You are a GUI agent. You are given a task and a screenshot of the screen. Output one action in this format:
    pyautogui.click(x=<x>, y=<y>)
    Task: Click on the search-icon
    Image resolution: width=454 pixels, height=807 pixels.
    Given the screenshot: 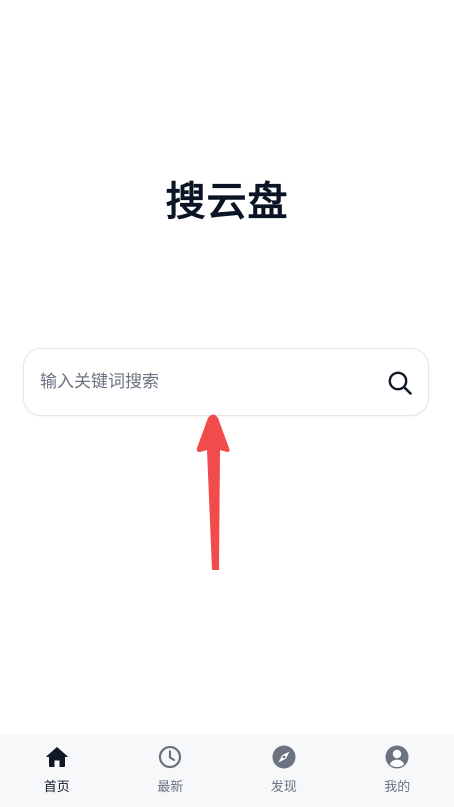 What is the action you would take?
    pyautogui.click(x=400, y=383)
    